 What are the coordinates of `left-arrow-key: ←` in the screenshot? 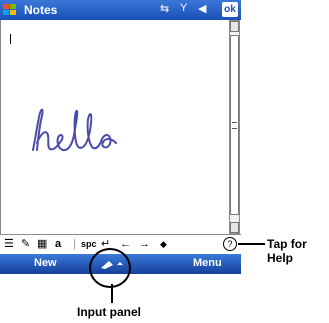 It's located at (125, 244).